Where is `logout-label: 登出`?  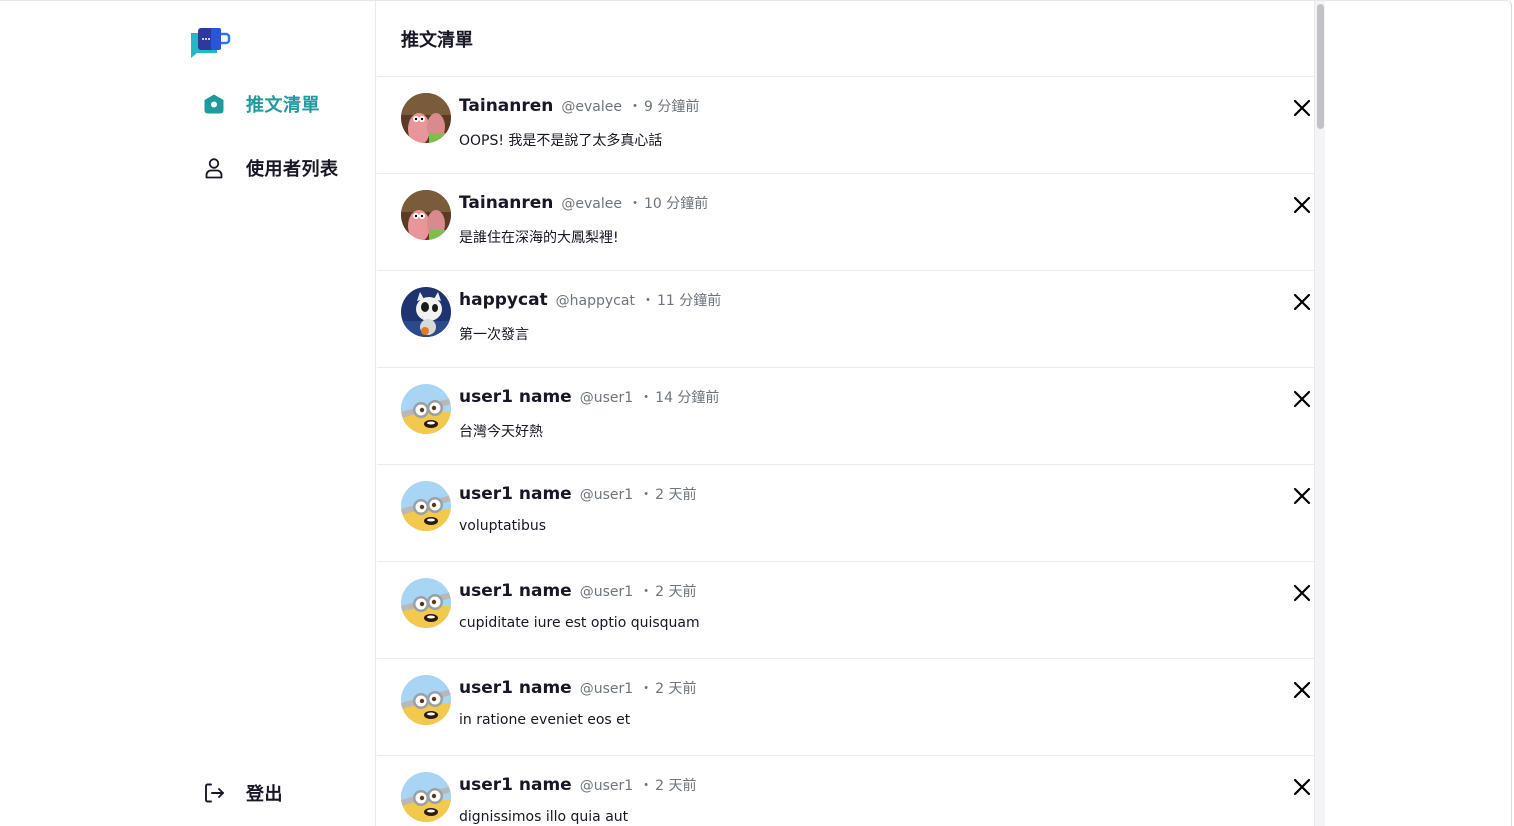
logout-label: 登出 is located at coordinates (264, 794).